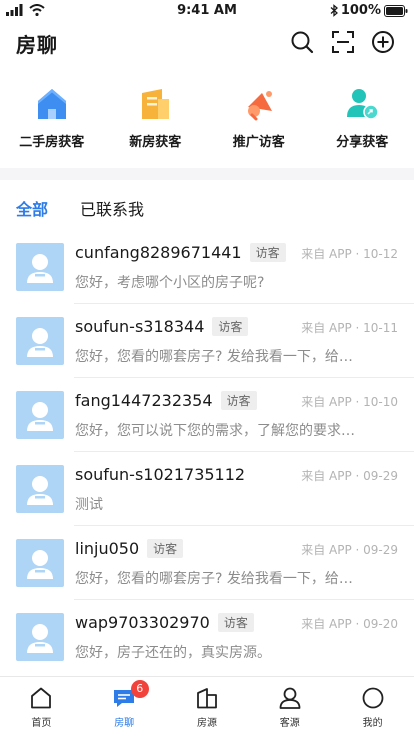 This screenshot has width=414, height=736. I want to click on contact-name: cunfang8289671441, so click(158, 252).